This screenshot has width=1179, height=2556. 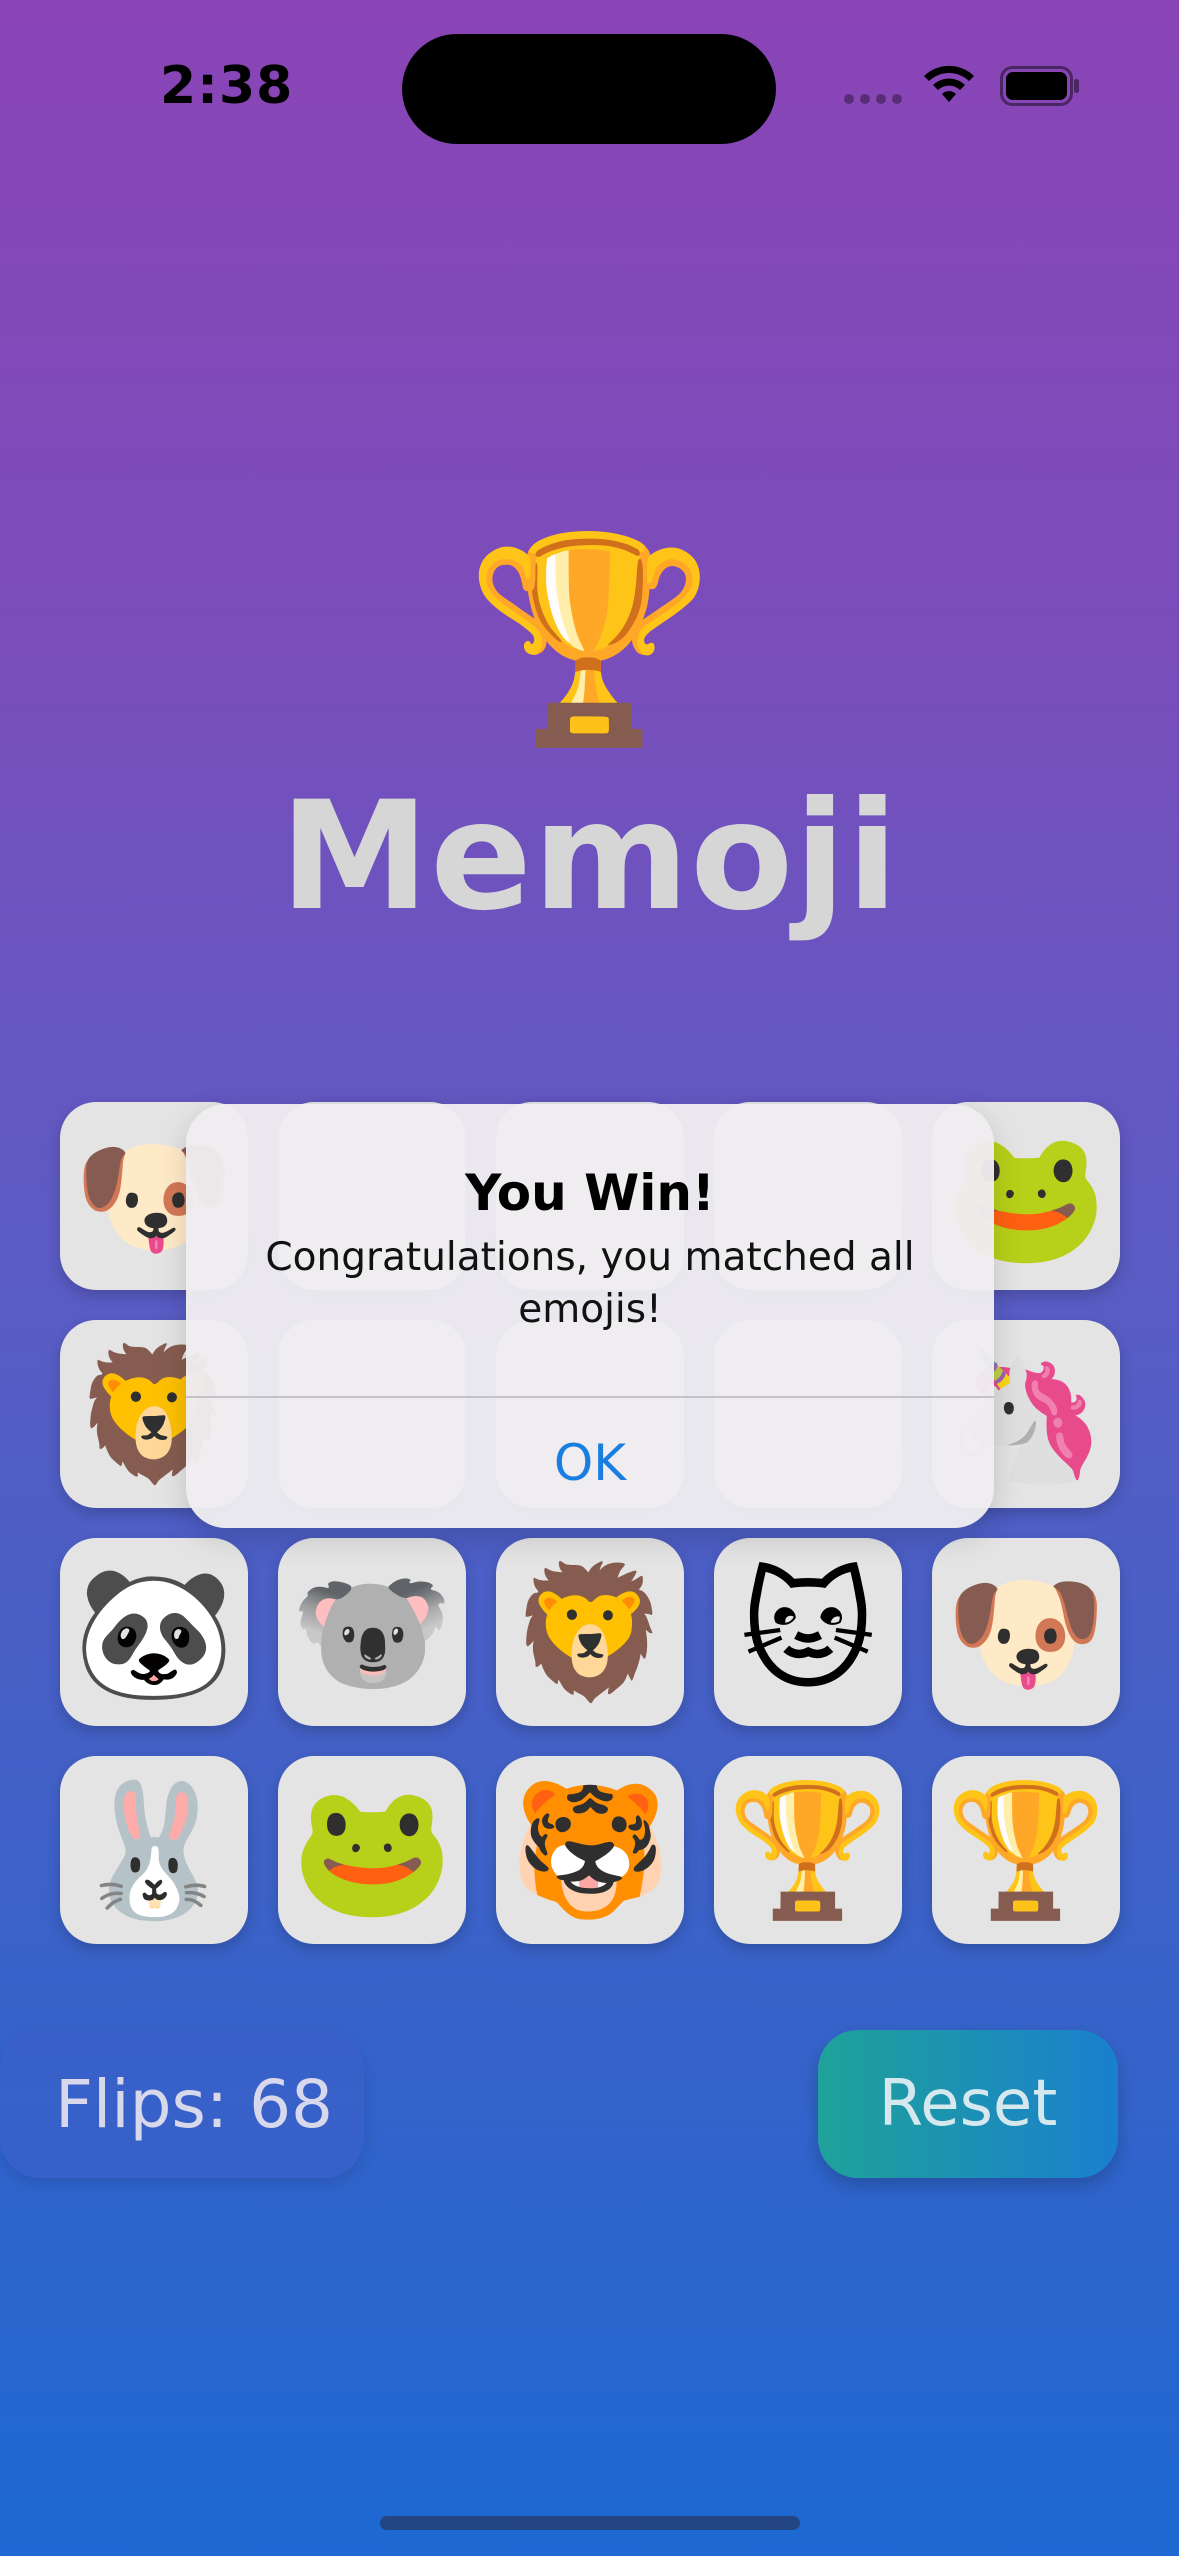 I want to click on memory-card-14: 🐱, so click(x=808, y=1632).